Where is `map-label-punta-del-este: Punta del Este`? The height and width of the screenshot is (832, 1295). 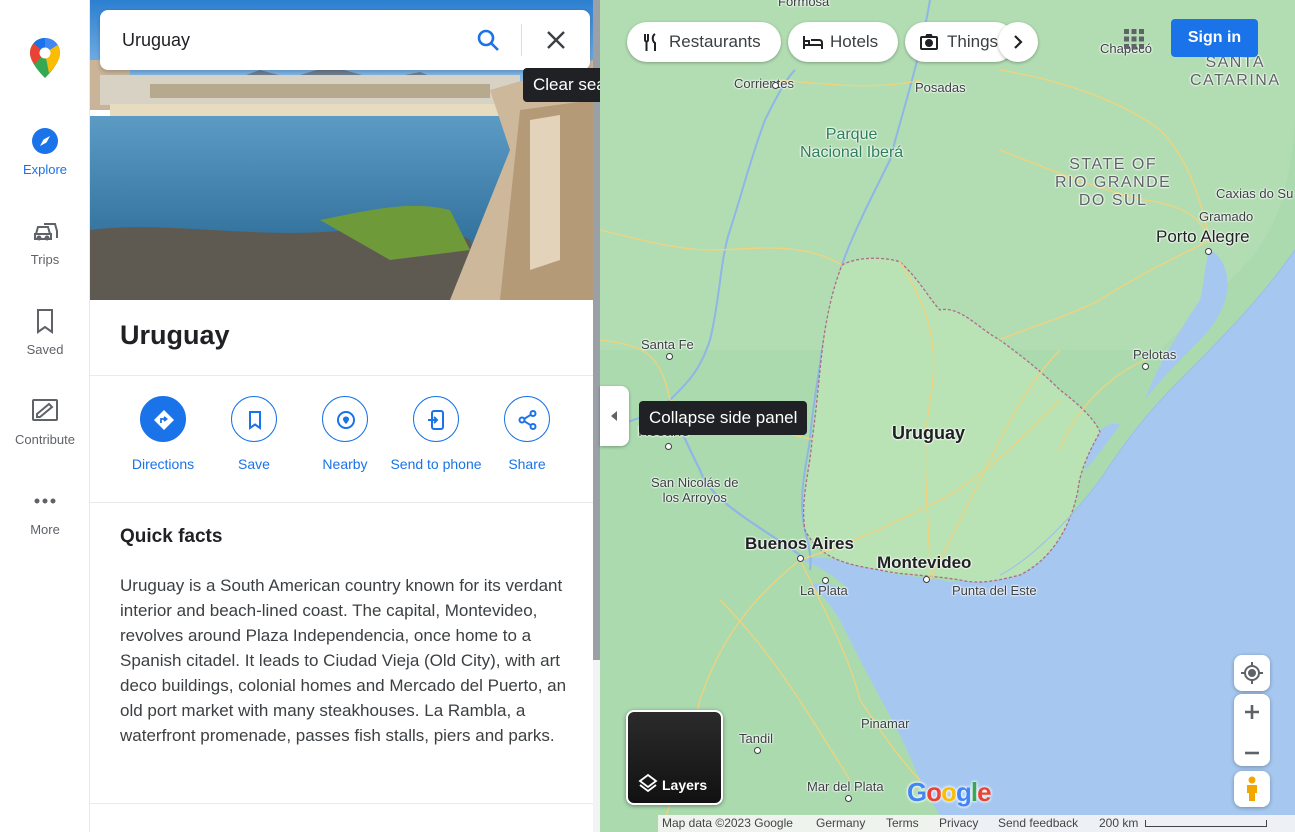 map-label-punta-del-este: Punta del Este is located at coordinates (994, 590).